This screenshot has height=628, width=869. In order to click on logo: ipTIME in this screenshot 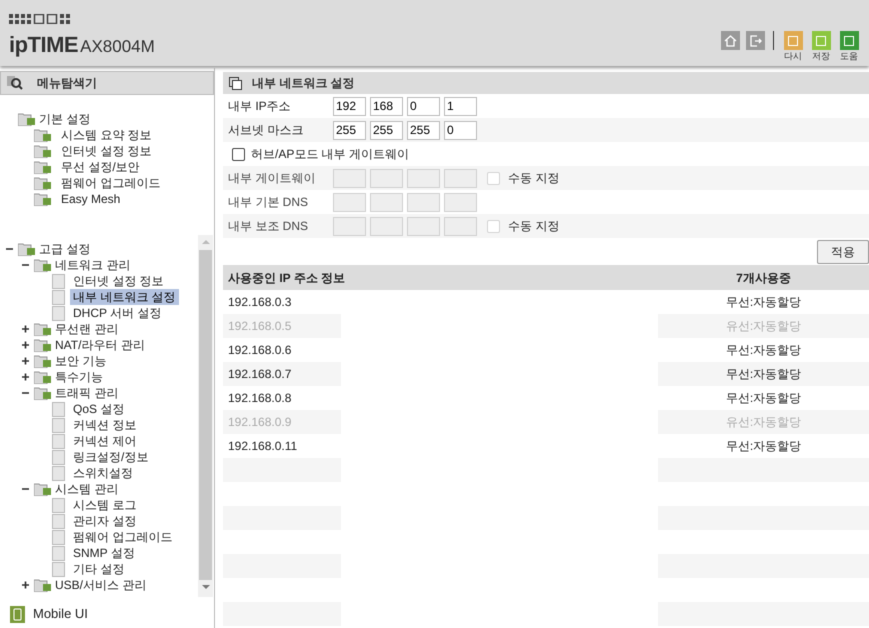, I will do `click(43, 45)`.